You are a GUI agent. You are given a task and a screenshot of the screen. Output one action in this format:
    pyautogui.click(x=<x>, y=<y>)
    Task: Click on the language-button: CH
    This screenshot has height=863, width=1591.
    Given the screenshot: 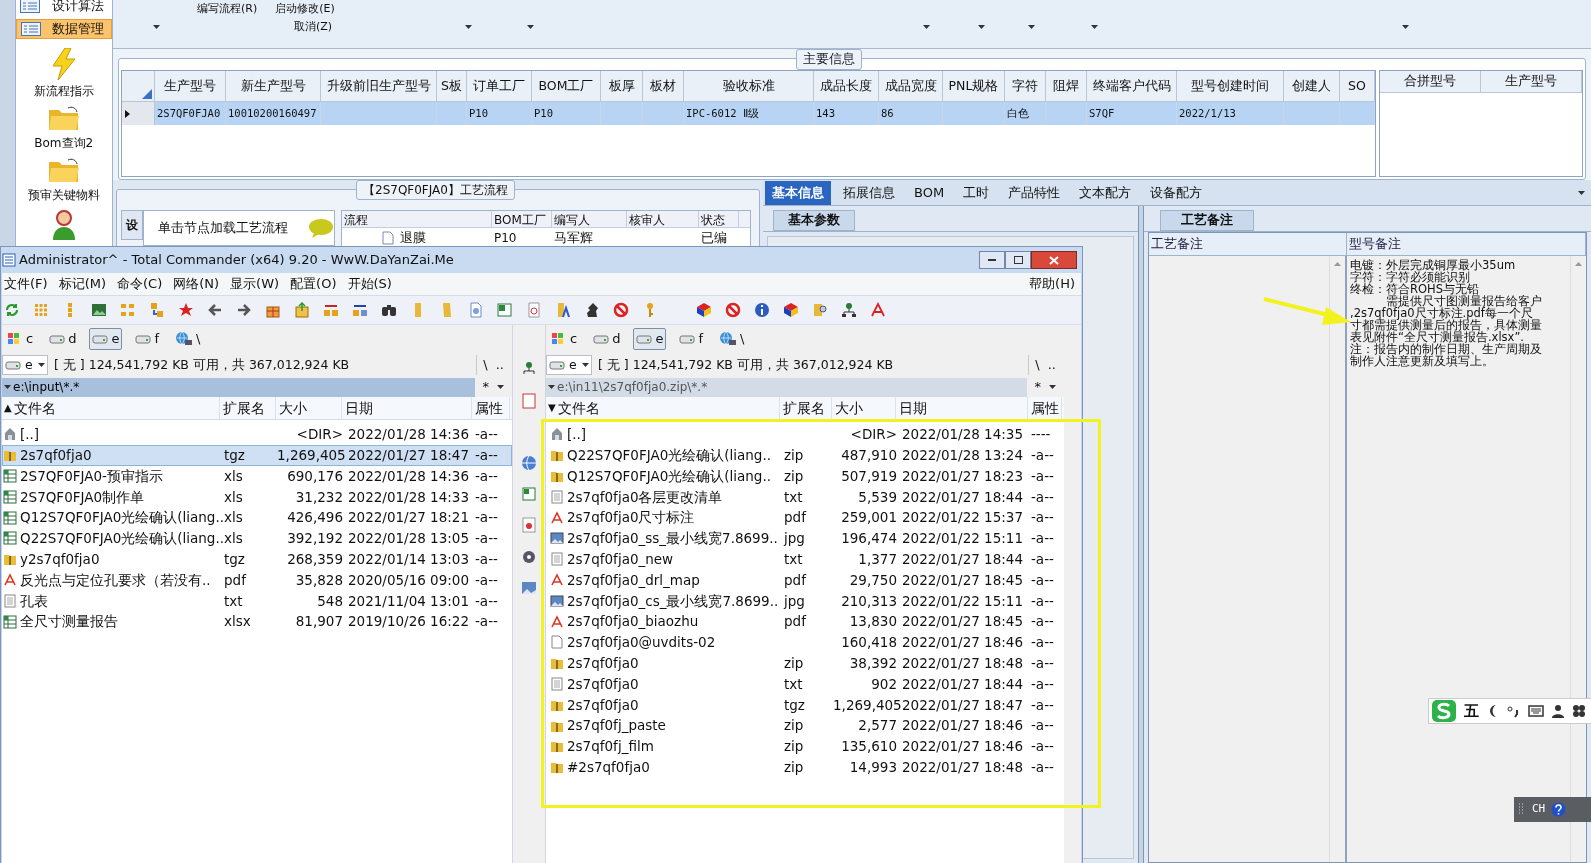 What is the action you would take?
    pyautogui.click(x=1539, y=809)
    